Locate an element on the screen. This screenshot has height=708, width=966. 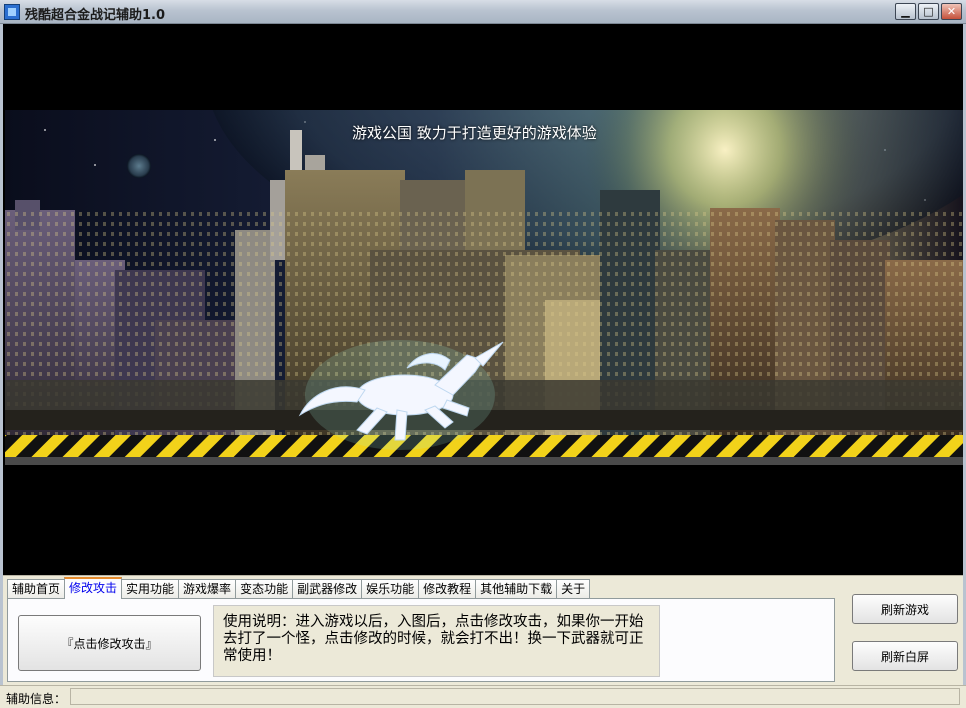
banner-caption: 游戏公国 致力于打造更好的游戏体验 is located at coordinates (474, 133).